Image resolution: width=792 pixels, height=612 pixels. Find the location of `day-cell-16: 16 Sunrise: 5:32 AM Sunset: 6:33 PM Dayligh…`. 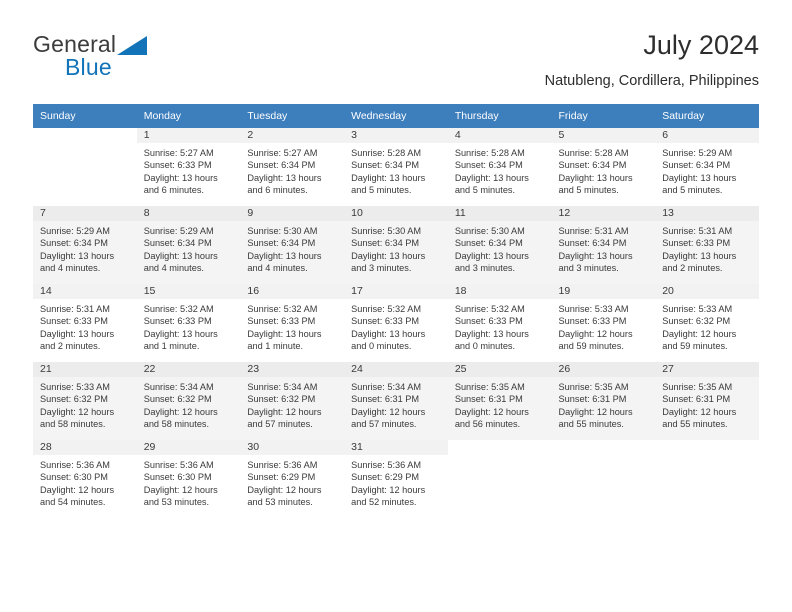

day-cell-16: 16 Sunrise: 5:32 AM Sunset: 6:33 PM Dayligh… is located at coordinates (292, 323).